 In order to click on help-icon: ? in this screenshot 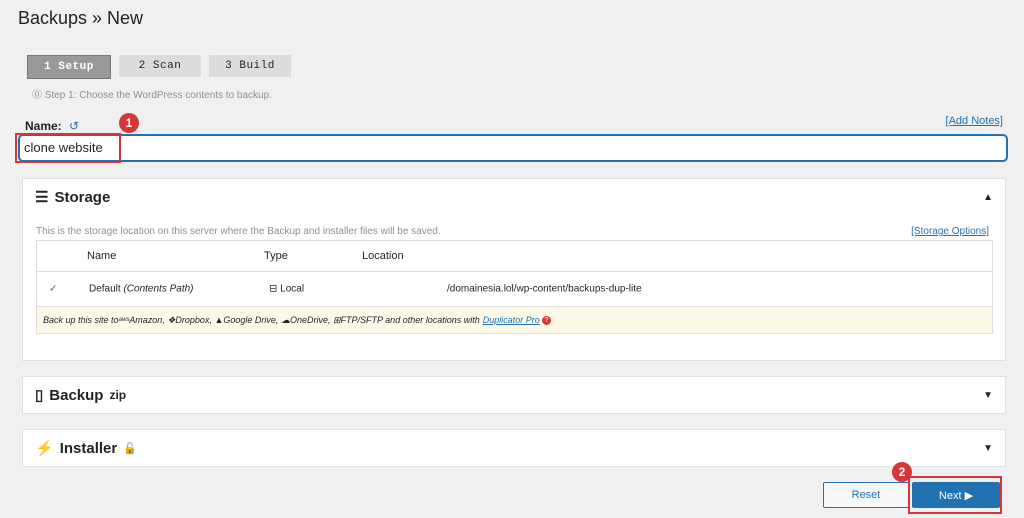, I will do `click(546, 320)`.